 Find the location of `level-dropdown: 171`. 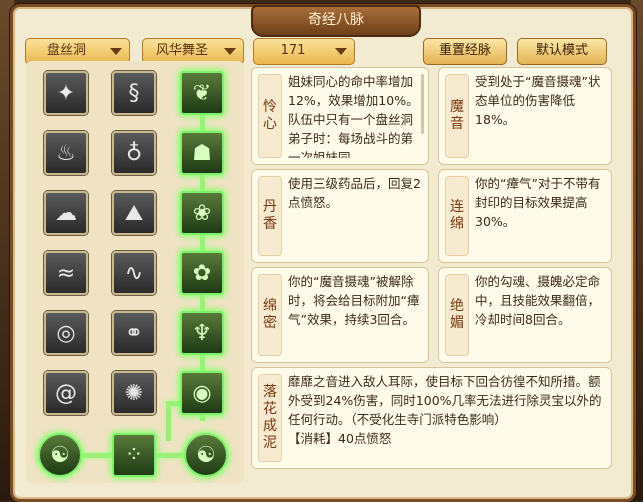

level-dropdown: 171 is located at coordinates (304, 51).